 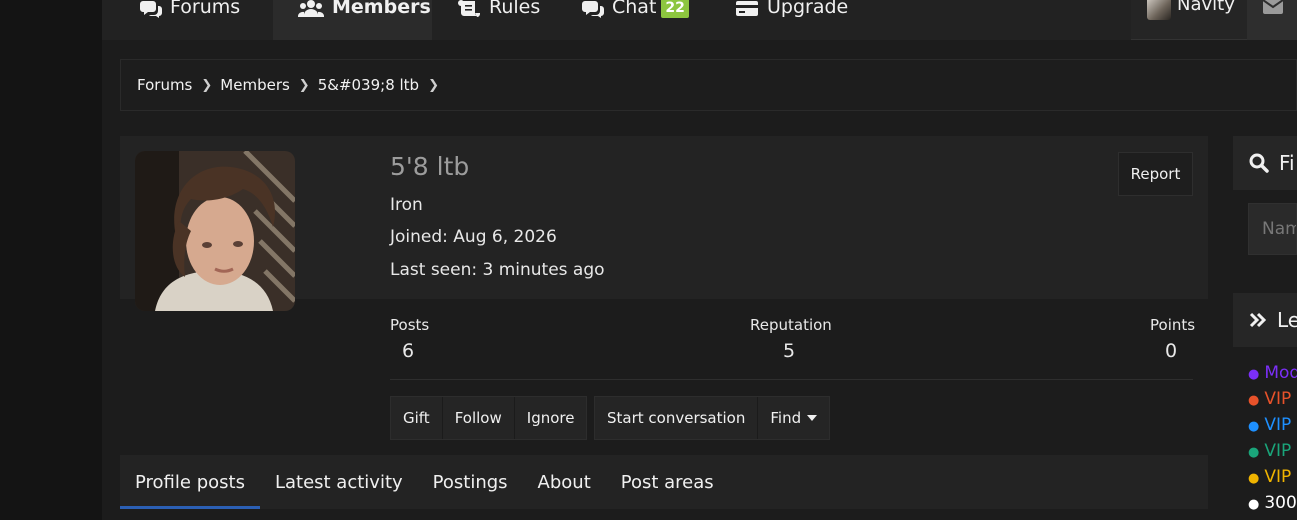 What do you see at coordinates (498, 20) in the screenshot?
I see `nav-rules: Rules` at bounding box center [498, 20].